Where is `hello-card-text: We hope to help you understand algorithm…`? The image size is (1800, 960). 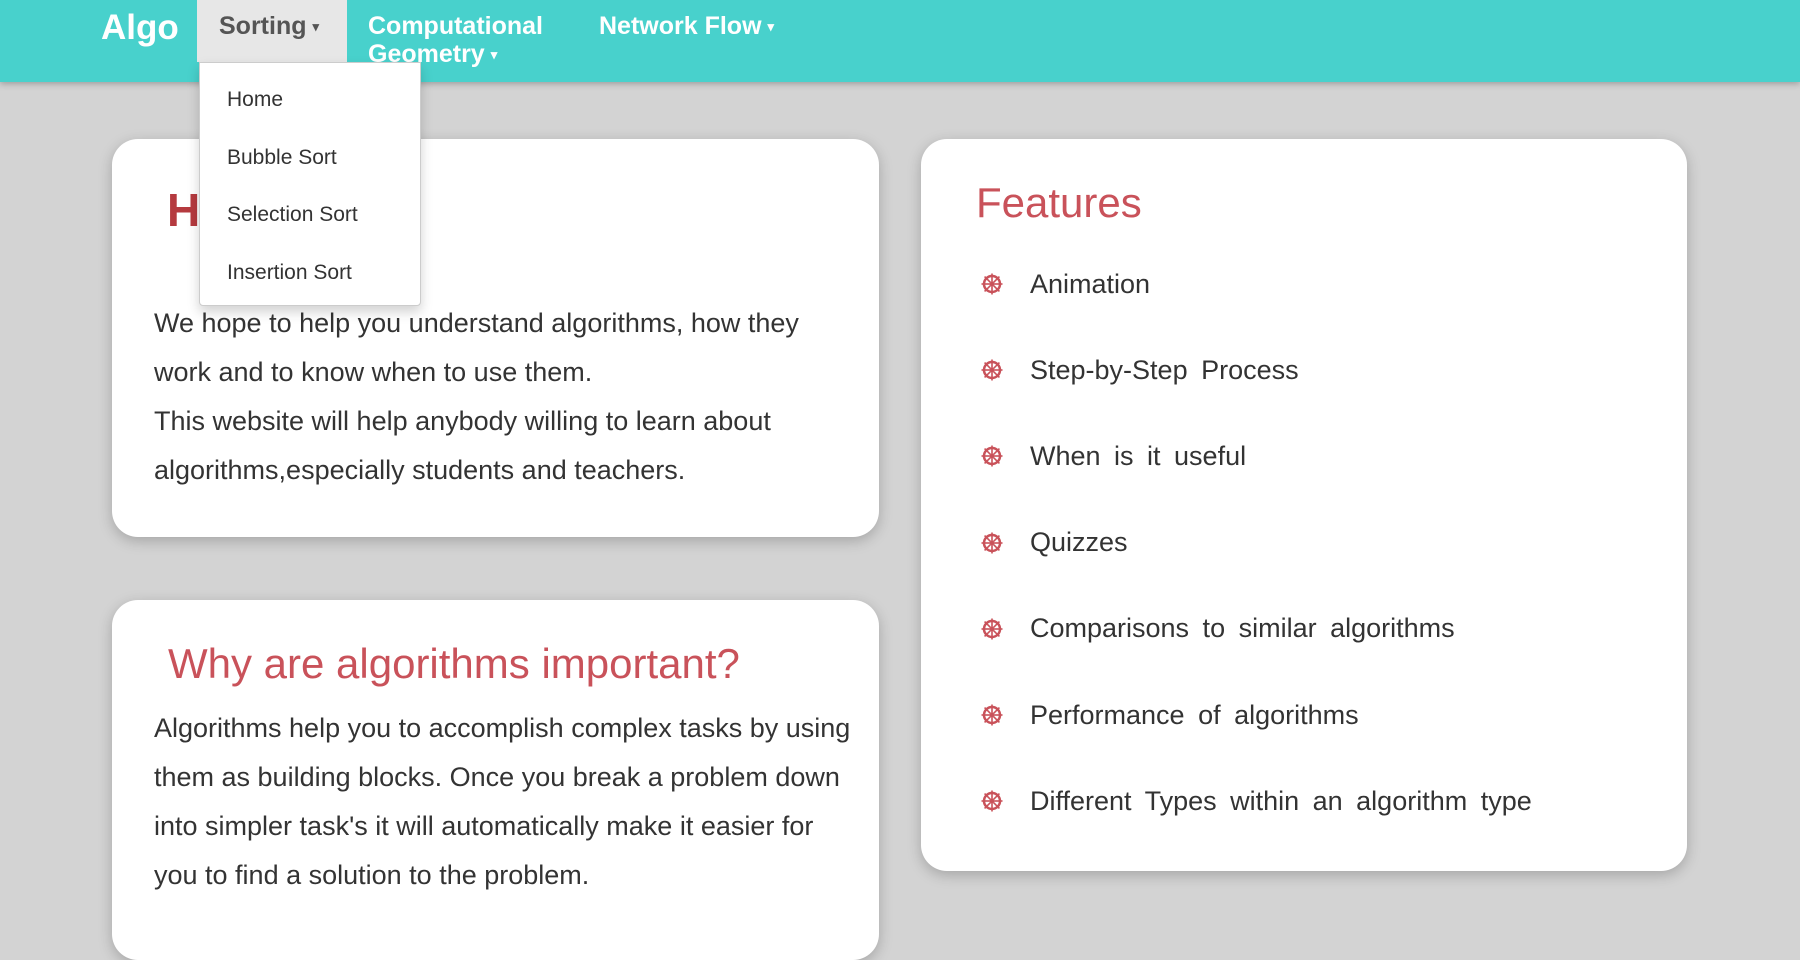 hello-card-text: We hope to help you understand algorithm… is located at coordinates (504, 397).